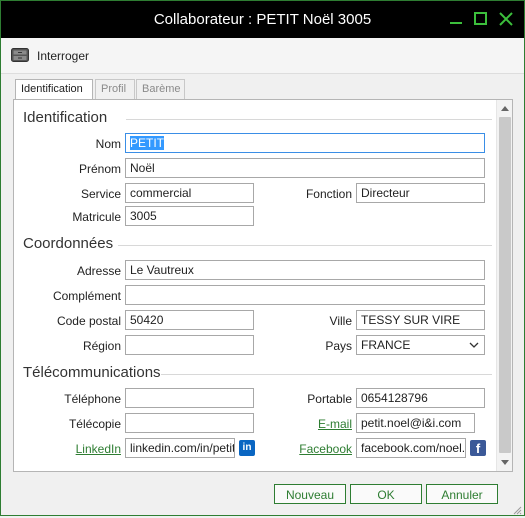 This screenshot has height=518, width=525. I want to click on email-field: petit.noel@i&i.com, so click(415, 423).